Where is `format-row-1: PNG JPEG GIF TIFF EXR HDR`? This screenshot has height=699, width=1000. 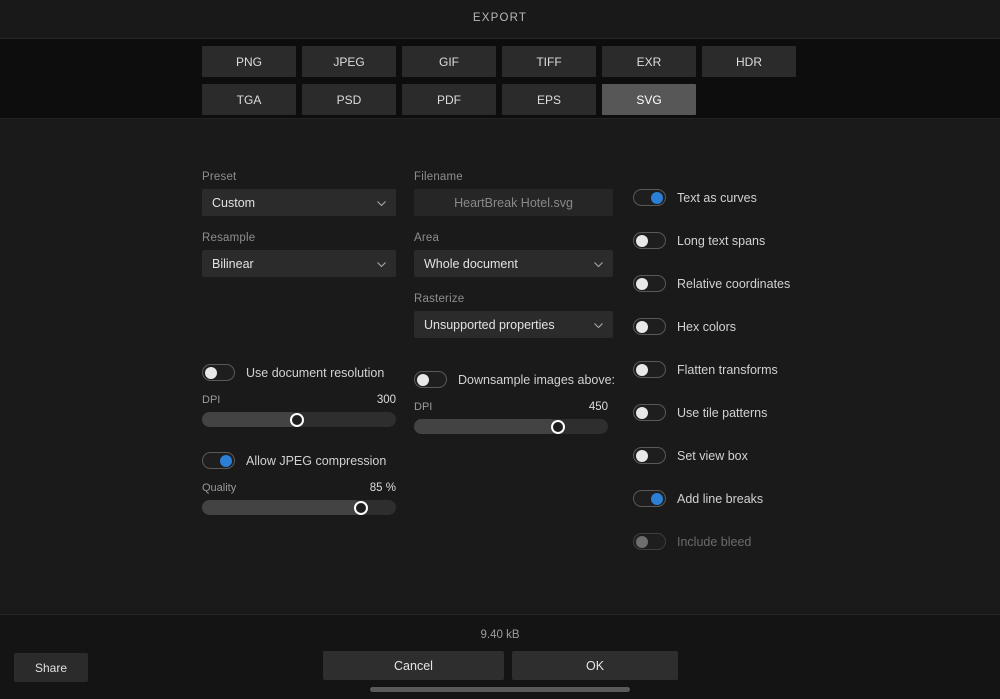
format-row-1: PNG JPEG GIF TIFF EXR HDR is located at coordinates (499, 61).